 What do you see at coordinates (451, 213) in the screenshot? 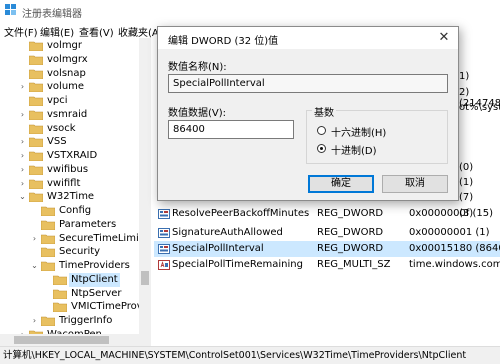
I see `value-data: 0x0000000f (15)` at bounding box center [451, 213].